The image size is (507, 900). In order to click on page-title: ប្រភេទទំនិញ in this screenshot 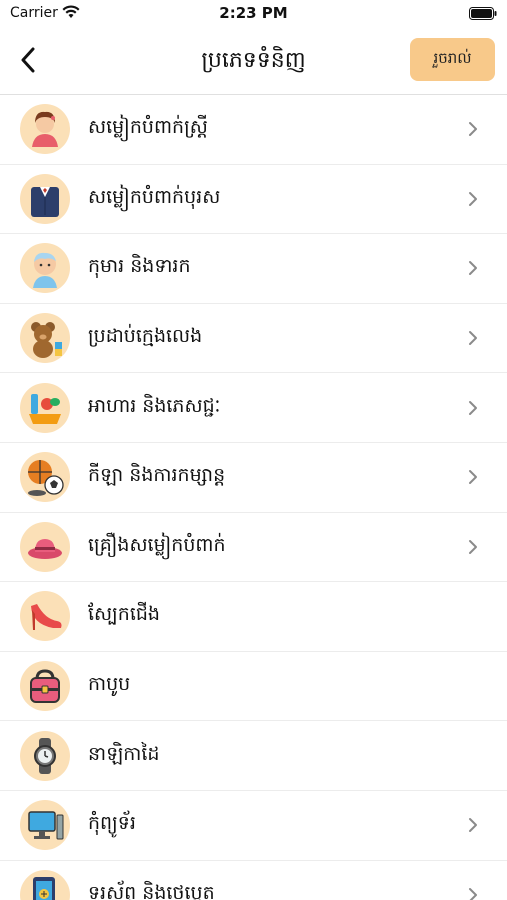, I will do `click(253, 60)`.